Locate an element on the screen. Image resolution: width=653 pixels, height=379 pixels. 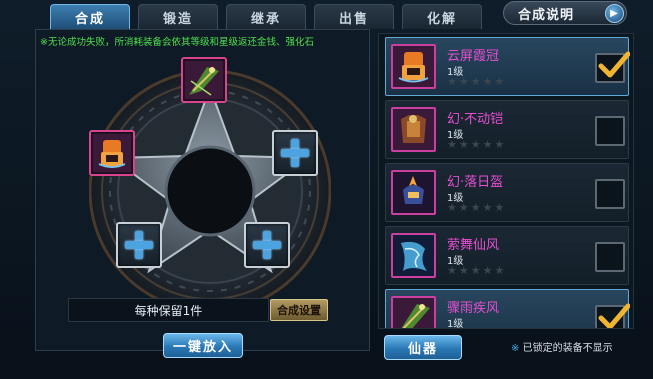
tab-inherit: 继承 is located at coordinates (266, 16).